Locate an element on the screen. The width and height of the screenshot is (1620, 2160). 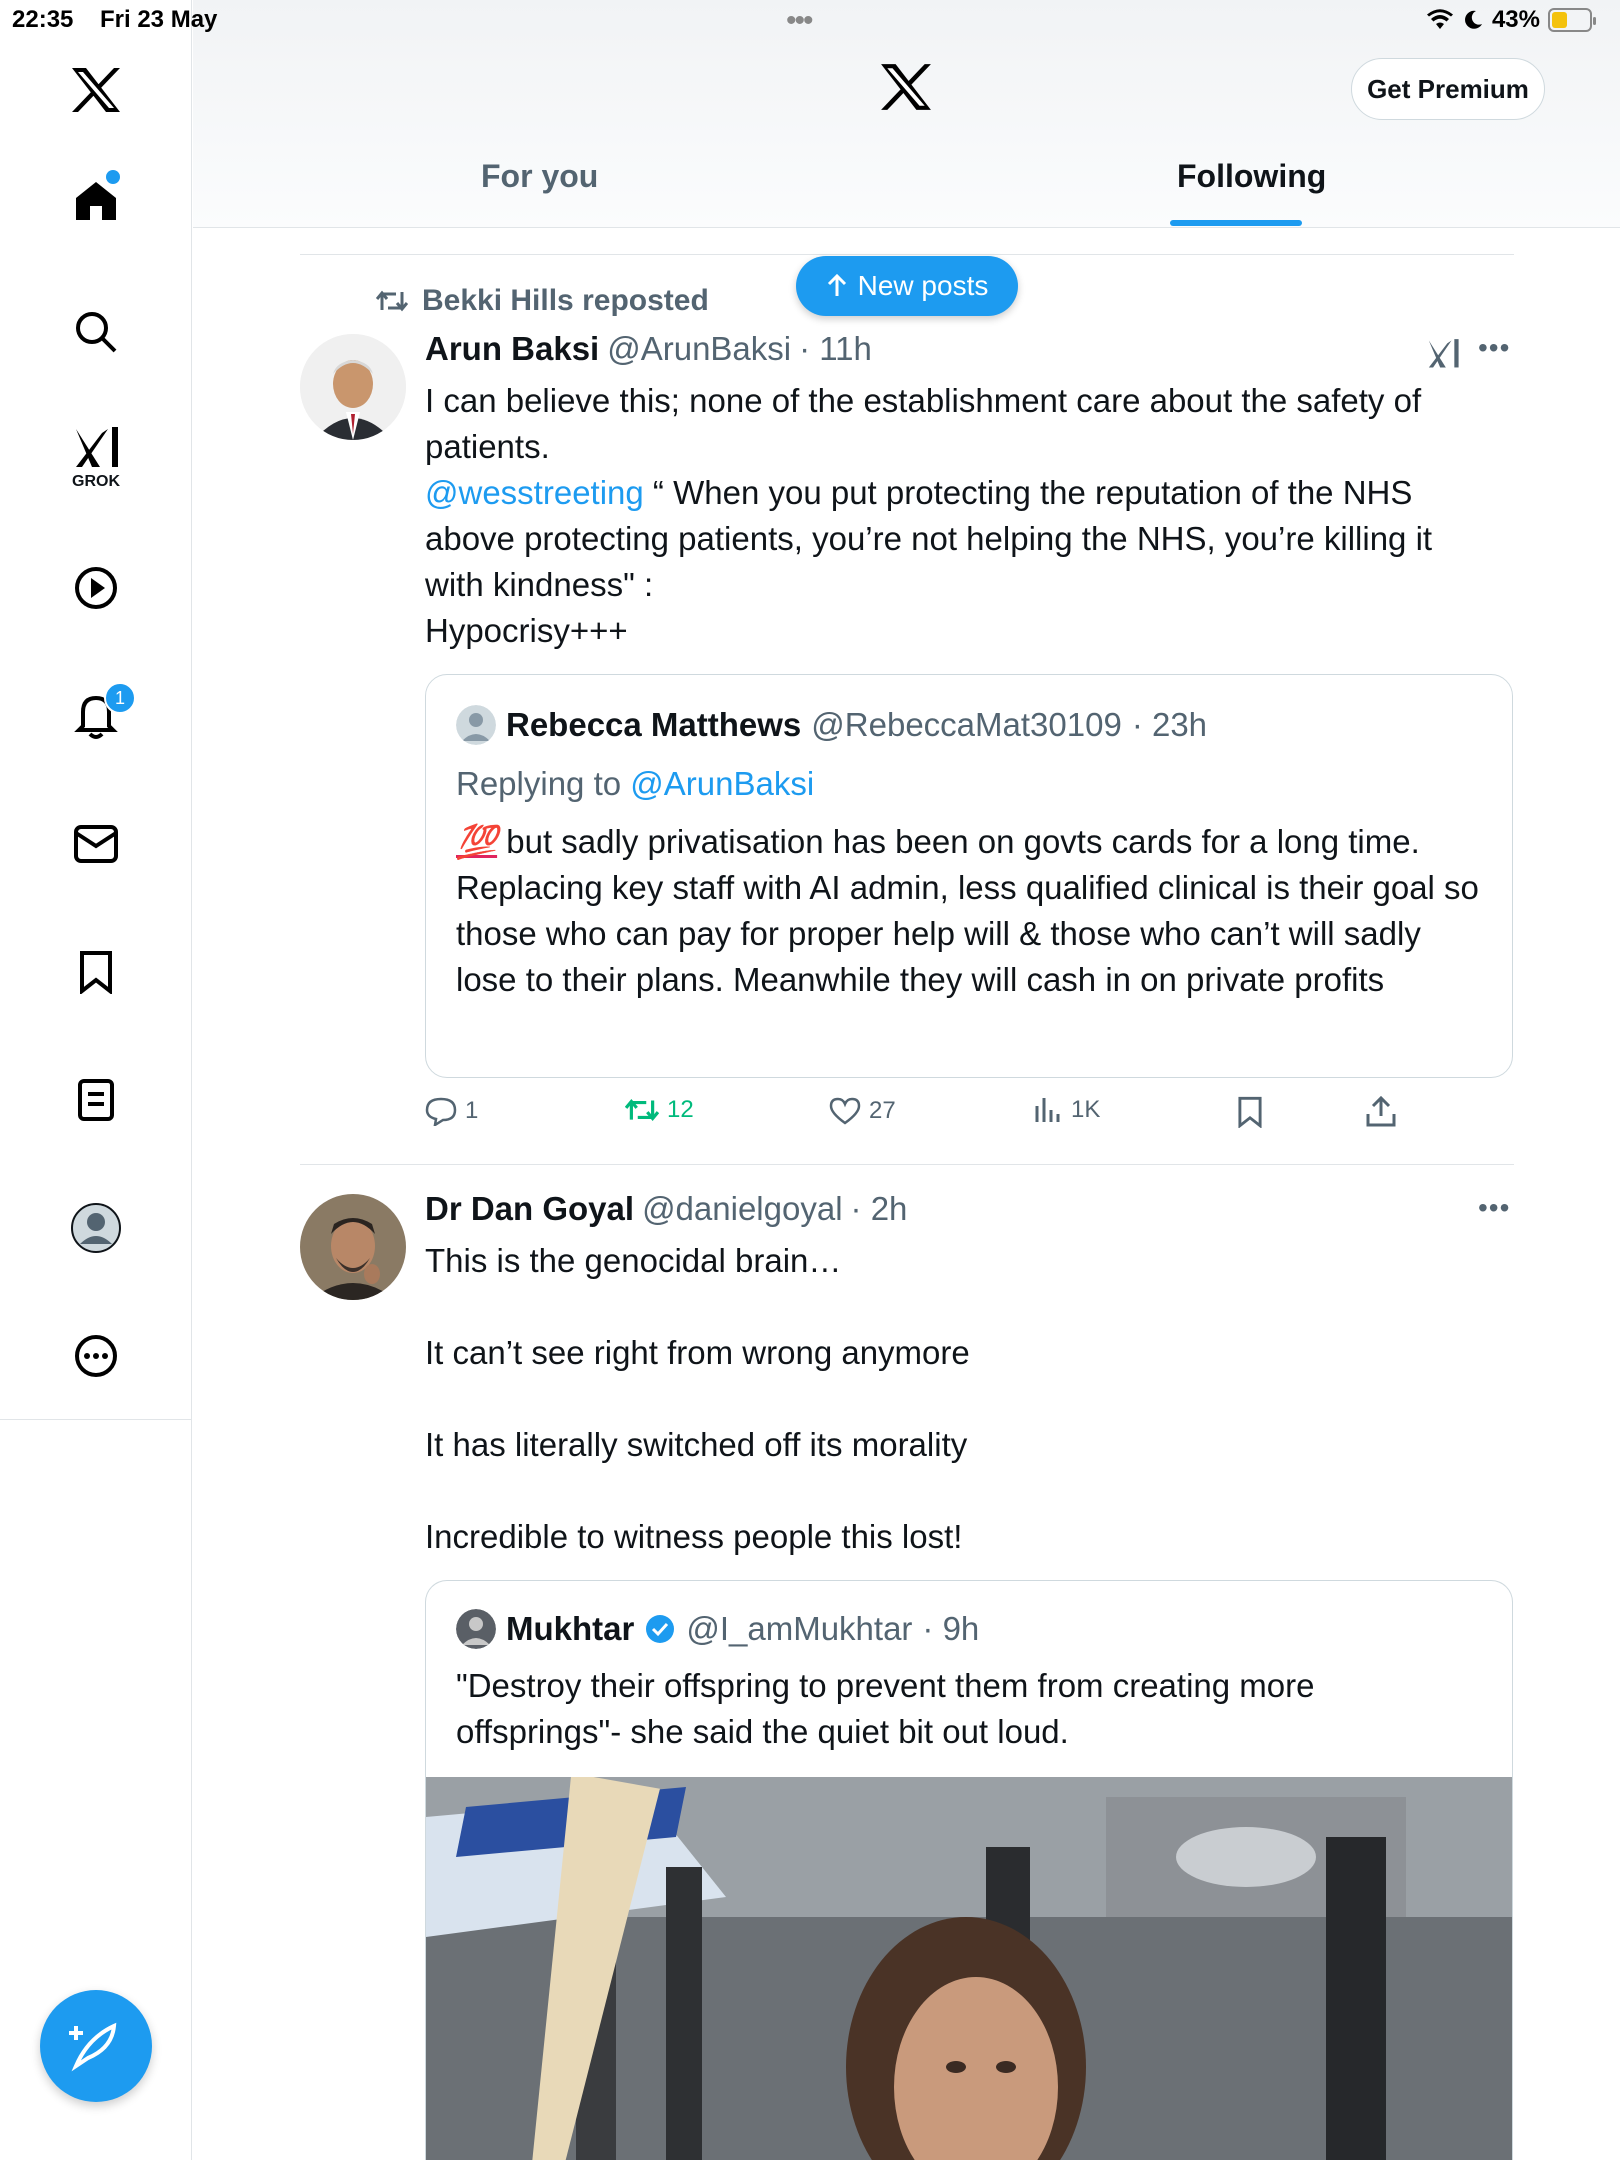
repost-indicator: Bekki Hills reposted is located at coordinates (542, 301).